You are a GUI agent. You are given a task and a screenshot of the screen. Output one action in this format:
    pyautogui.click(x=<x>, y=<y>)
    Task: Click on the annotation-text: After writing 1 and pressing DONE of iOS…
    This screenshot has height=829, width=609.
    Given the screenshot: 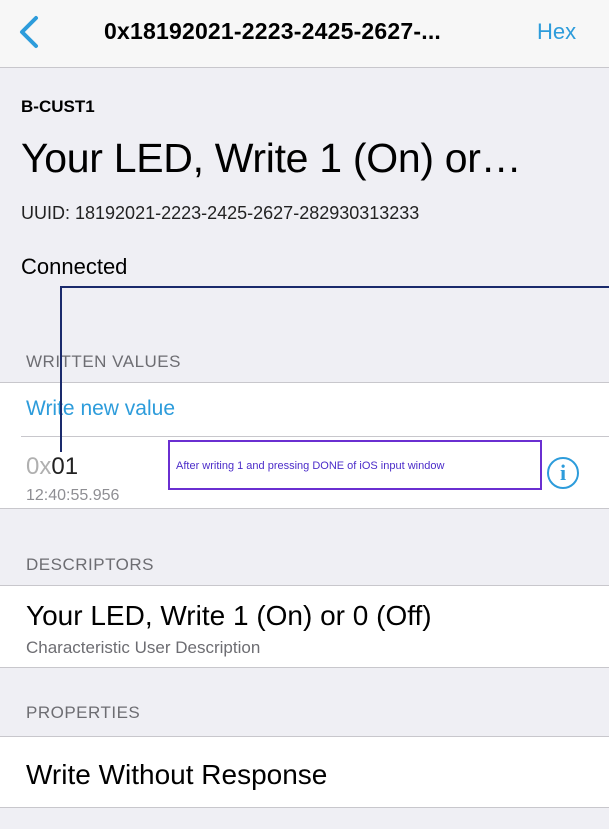 What is the action you would take?
    pyautogui.click(x=310, y=466)
    